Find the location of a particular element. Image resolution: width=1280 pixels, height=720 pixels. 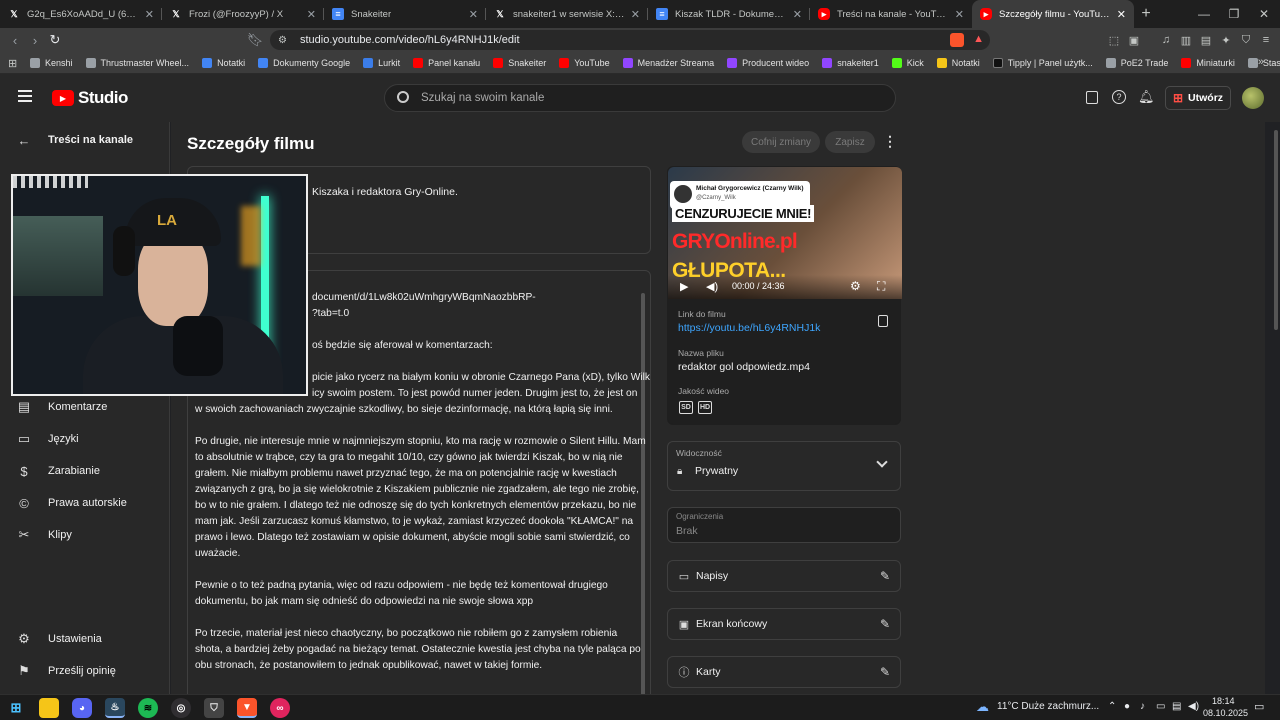

brave-shield-icon is located at coordinates (957, 40).